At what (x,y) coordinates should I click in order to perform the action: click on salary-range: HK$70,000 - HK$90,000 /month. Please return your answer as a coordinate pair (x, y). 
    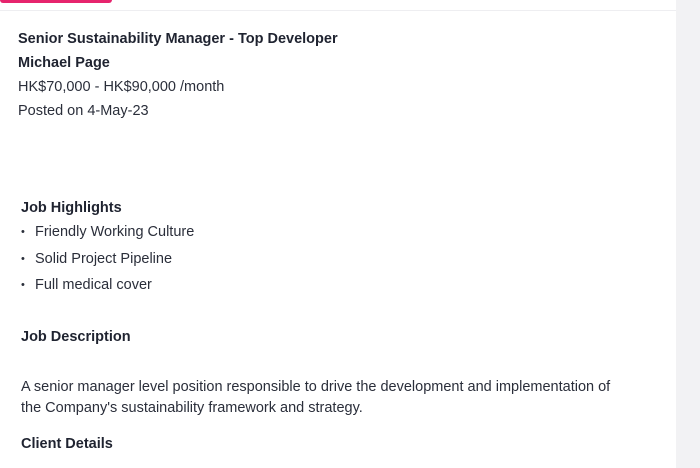
    Looking at the image, I should click on (121, 87).